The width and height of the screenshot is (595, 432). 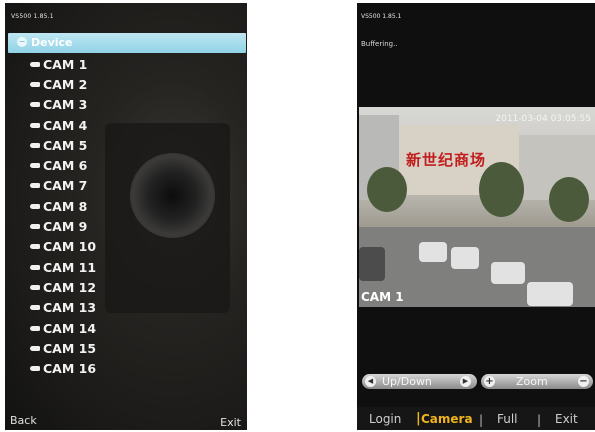 I want to click on camera-item-label: CAM 1, so click(x=65, y=64).